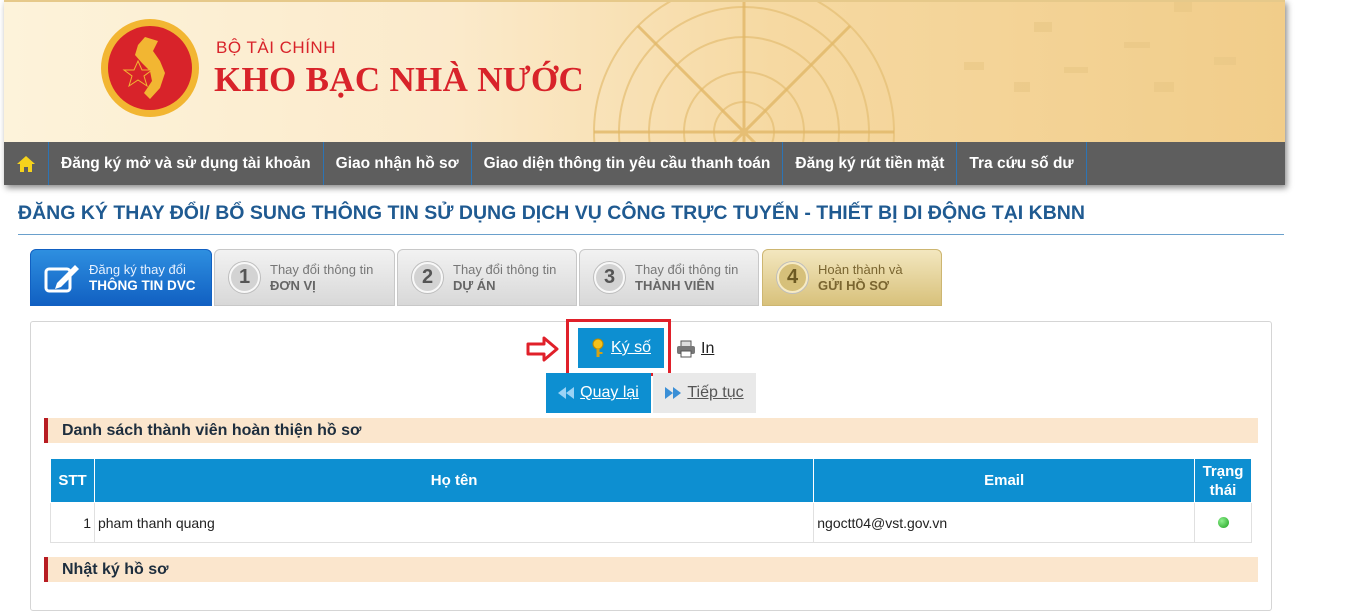 The image size is (1367, 611). What do you see at coordinates (708, 348) in the screenshot?
I see `print-label: In` at bounding box center [708, 348].